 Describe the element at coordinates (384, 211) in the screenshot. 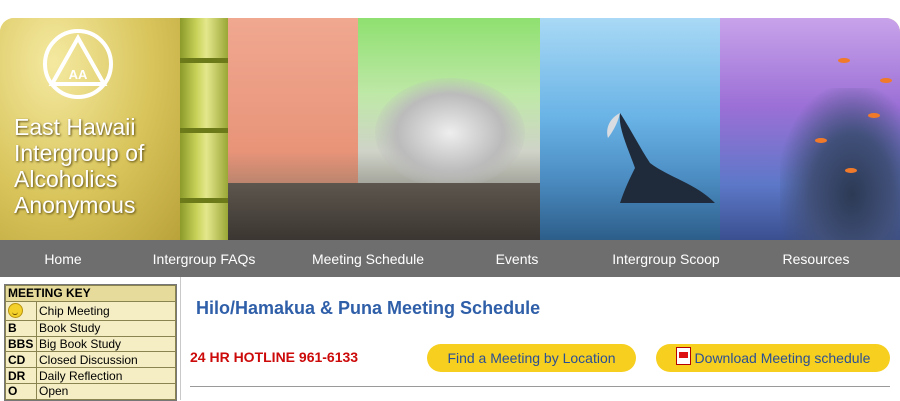

I see `lava-field-image` at that location.